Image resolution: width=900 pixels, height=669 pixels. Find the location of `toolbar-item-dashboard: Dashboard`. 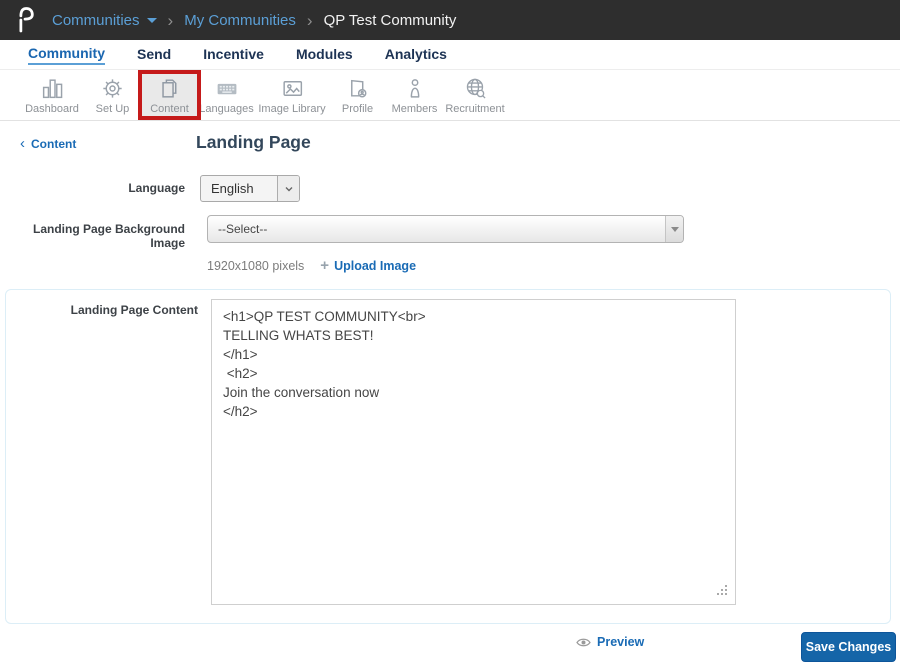

toolbar-item-dashboard: Dashboard is located at coordinates (52, 95).